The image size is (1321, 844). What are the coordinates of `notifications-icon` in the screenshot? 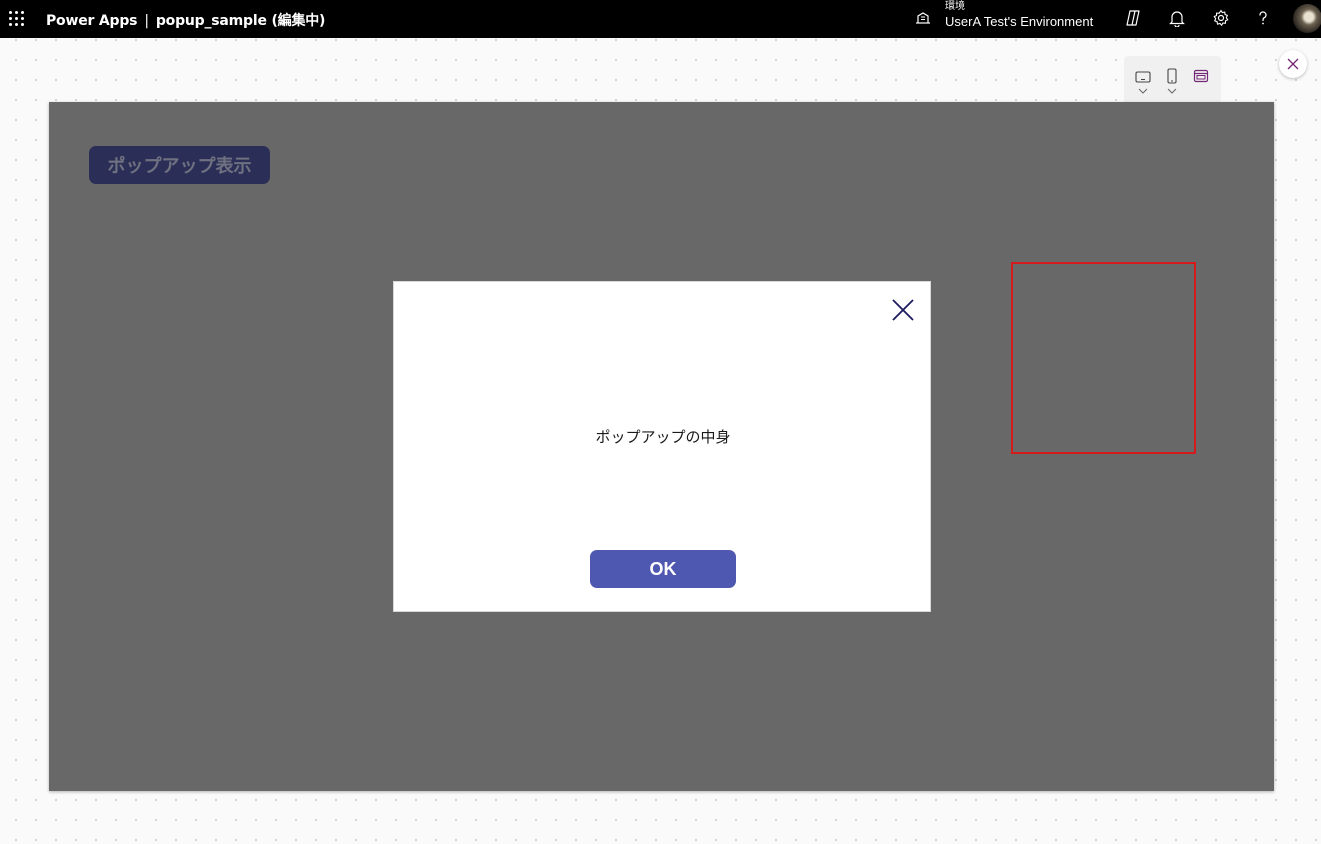 It's located at (1177, 18).